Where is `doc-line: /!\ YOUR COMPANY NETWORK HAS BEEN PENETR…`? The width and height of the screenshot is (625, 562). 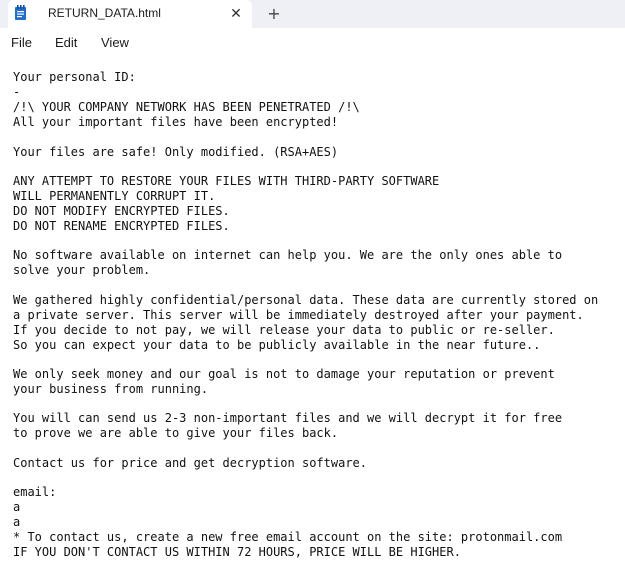
doc-line: /!\ YOUR COMPANY NETWORK HAS BEEN PENETR… is located at coordinates (186, 107).